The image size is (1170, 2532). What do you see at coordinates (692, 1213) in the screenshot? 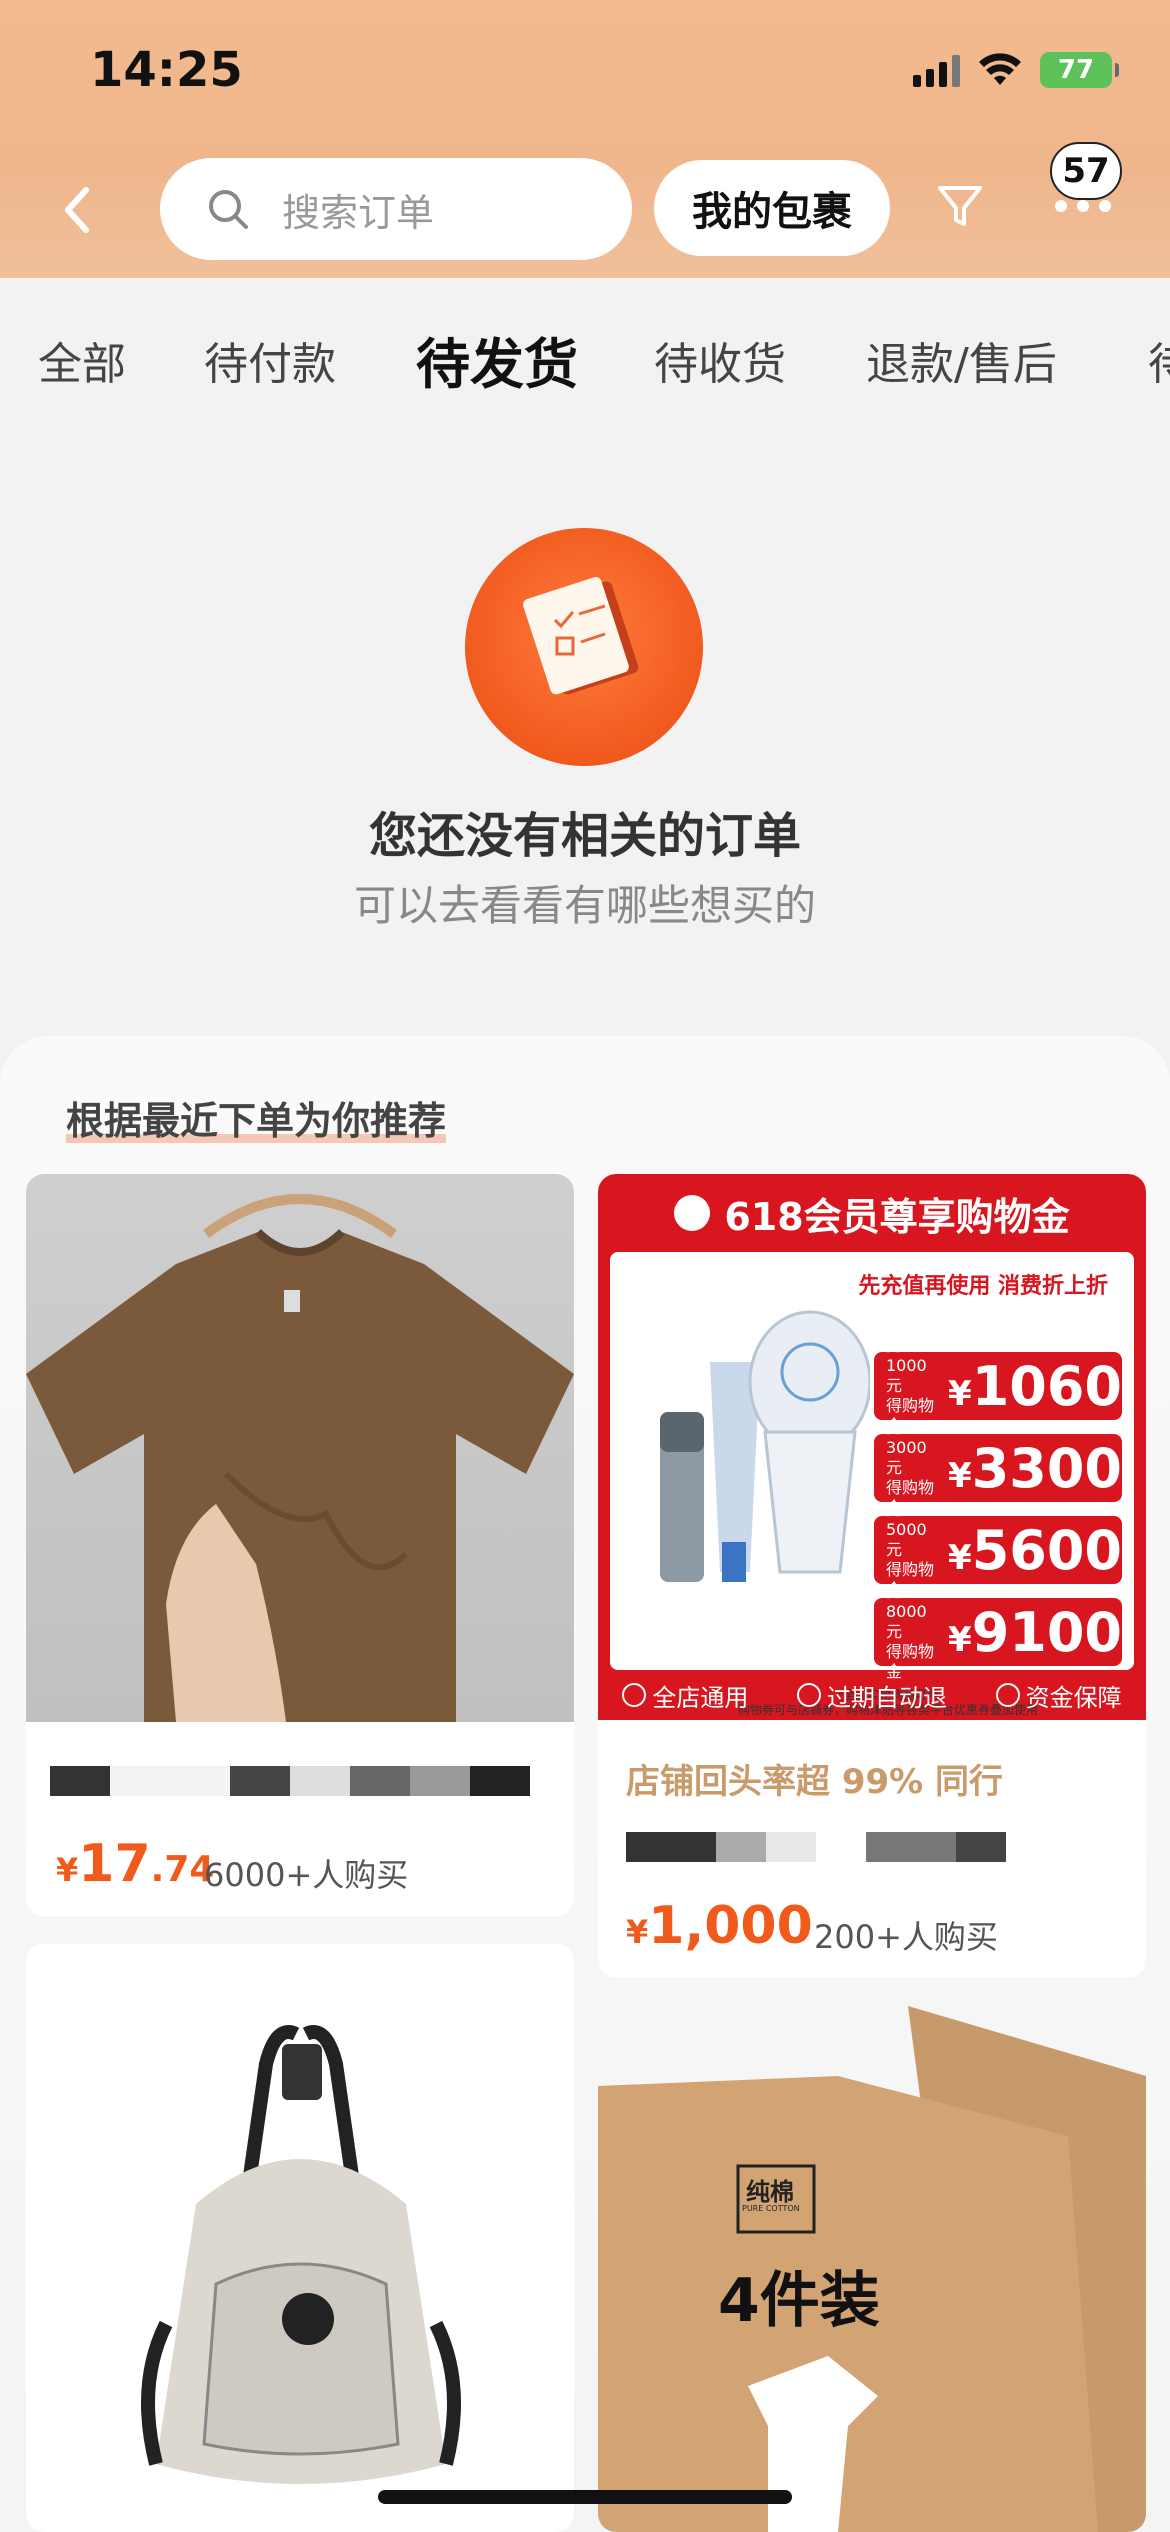
I see `member-icon` at bounding box center [692, 1213].